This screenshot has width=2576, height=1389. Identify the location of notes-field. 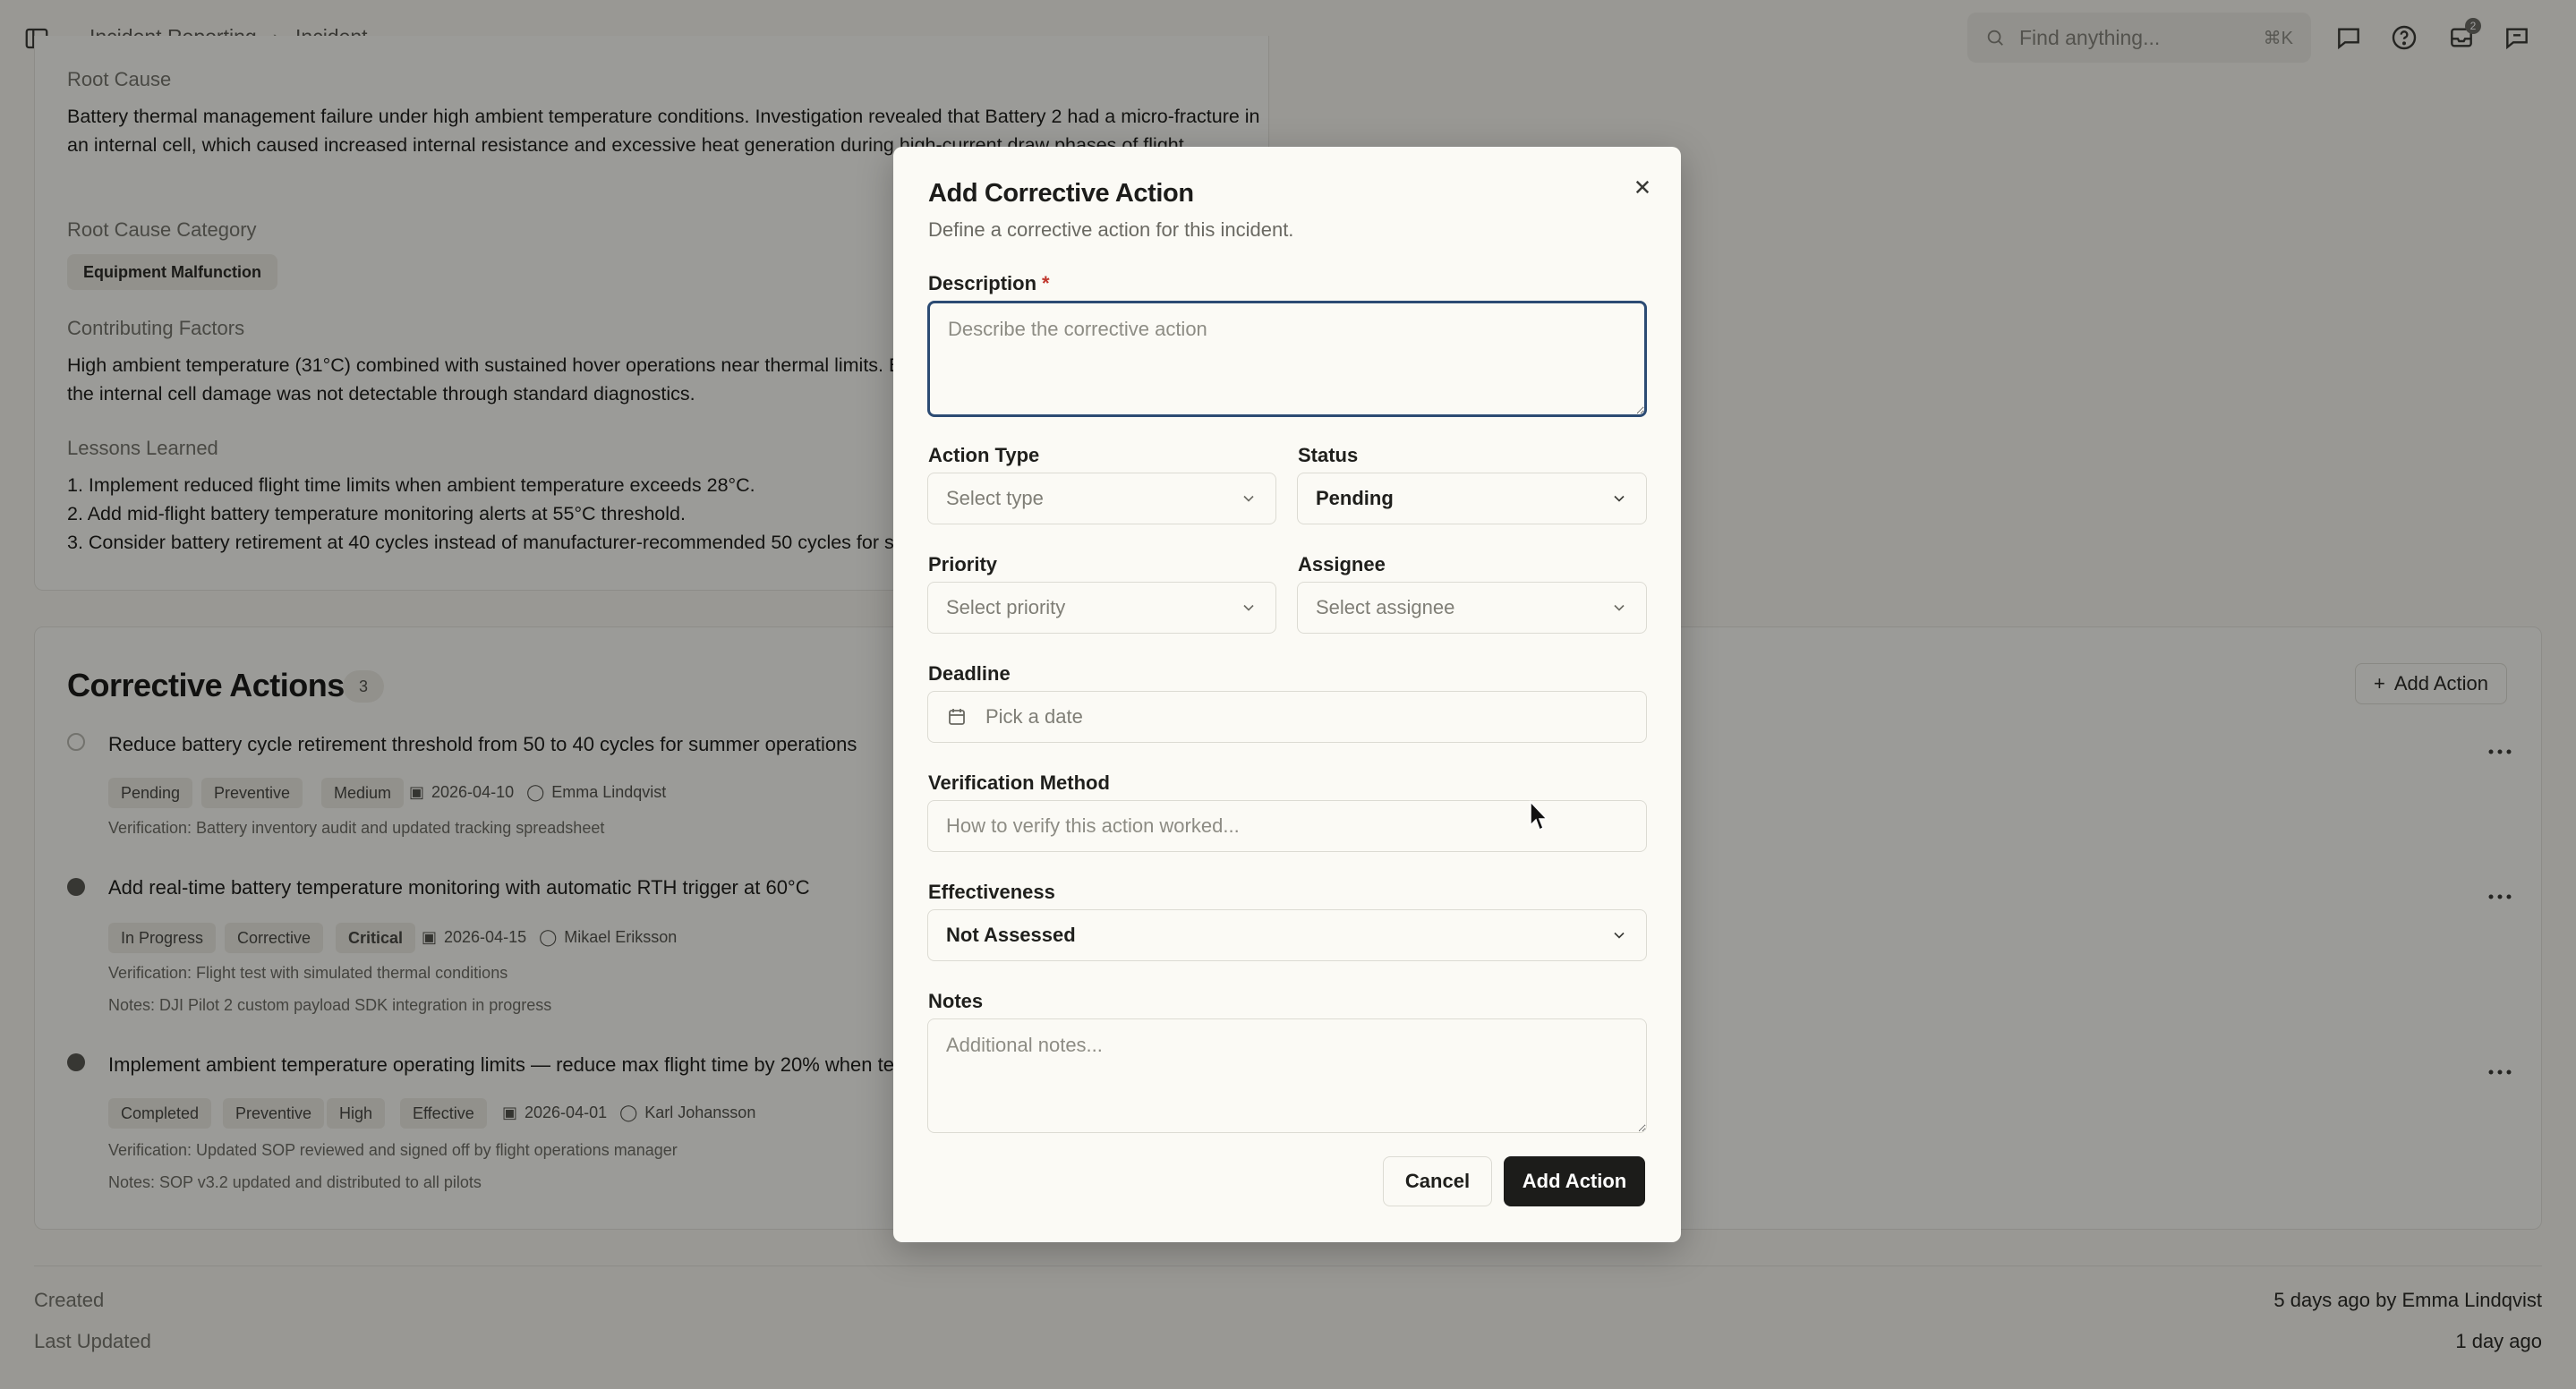
(1287, 1075).